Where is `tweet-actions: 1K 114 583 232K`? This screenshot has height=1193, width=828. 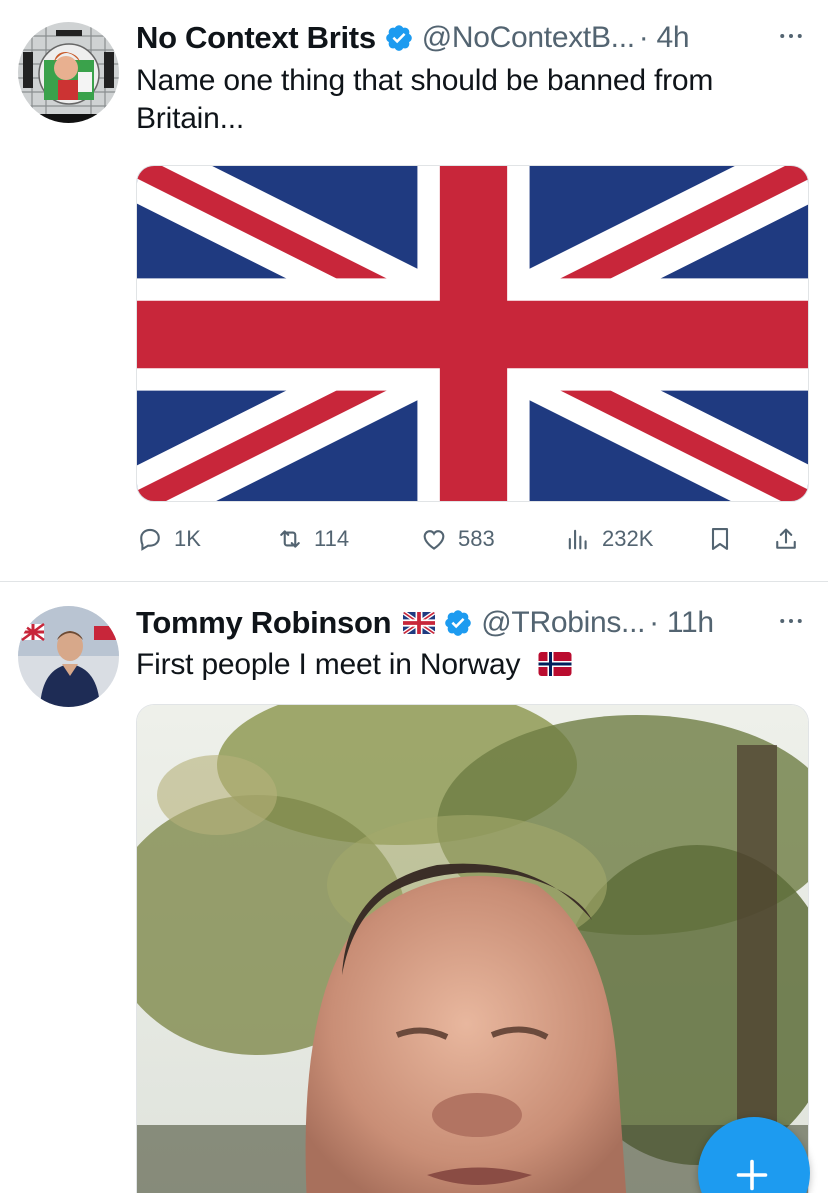 tweet-actions: 1K 114 583 232K is located at coordinates (472, 539).